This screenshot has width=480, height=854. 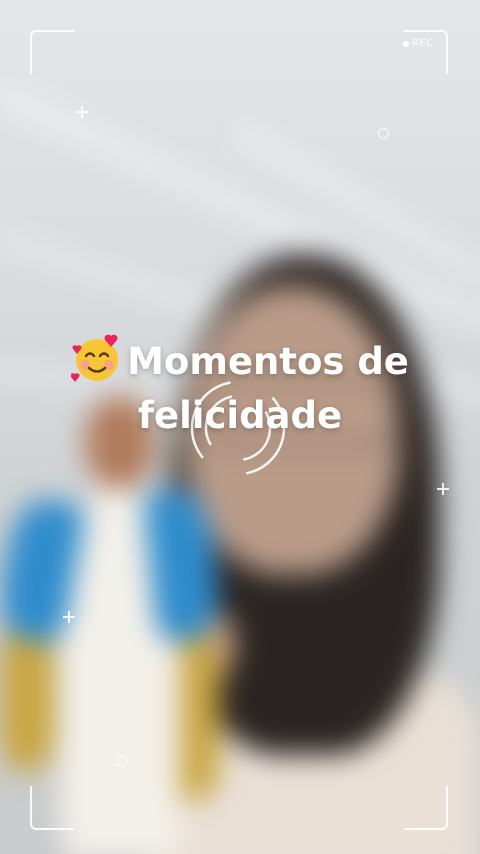 I want to click on smiling-face-with-hearts-icon, so click(x=95, y=358).